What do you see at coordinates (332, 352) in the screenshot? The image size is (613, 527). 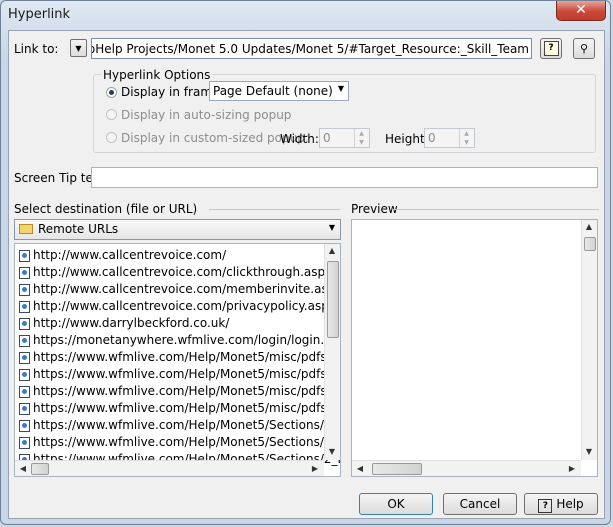 I see `list-vertical-scrollbar: ▲ ▼` at bounding box center [332, 352].